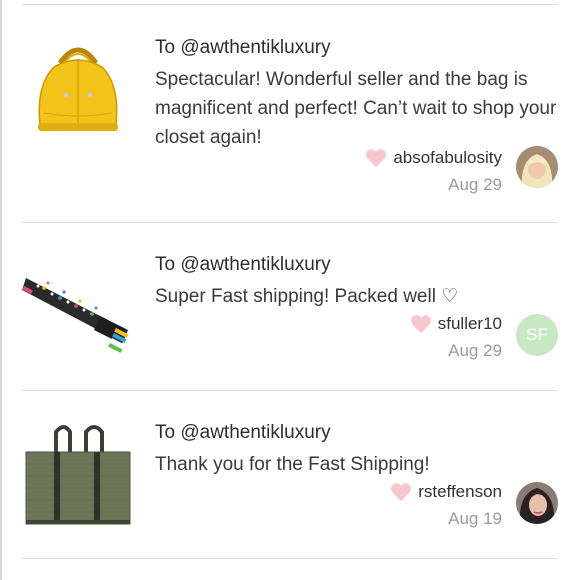  What do you see at coordinates (475, 518) in the screenshot?
I see `review-date: Aug 19` at bounding box center [475, 518].